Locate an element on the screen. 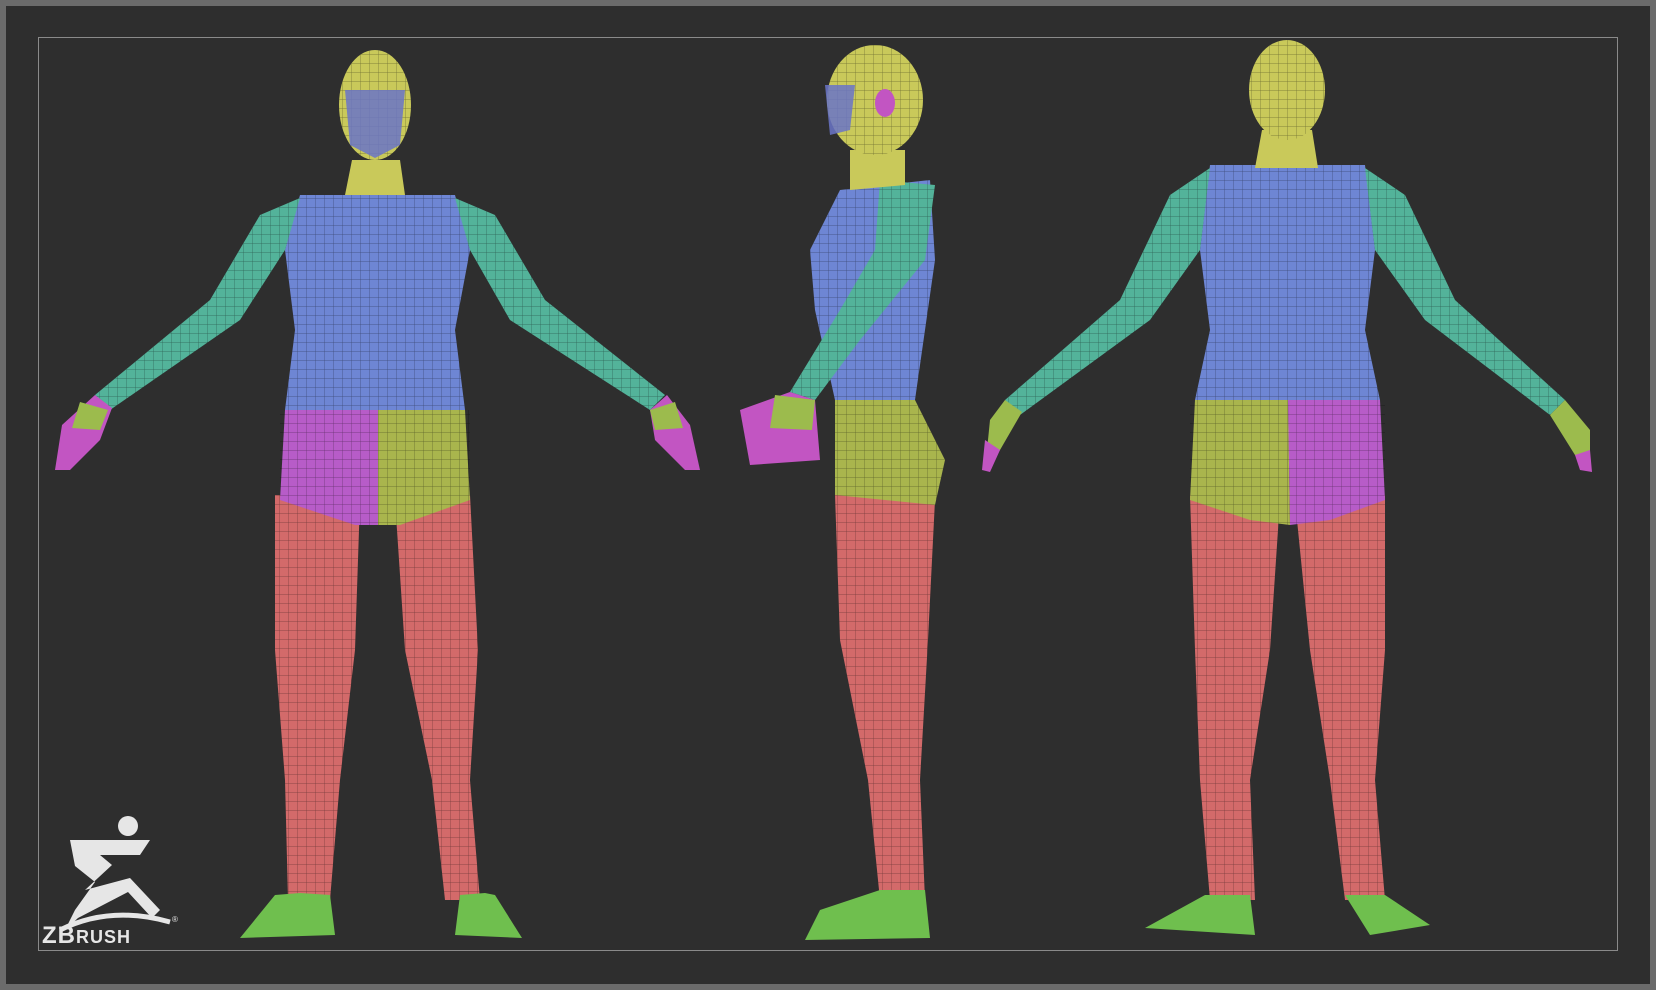  zbrush-logo-text: ZBRUSH is located at coordinates (86, 936).